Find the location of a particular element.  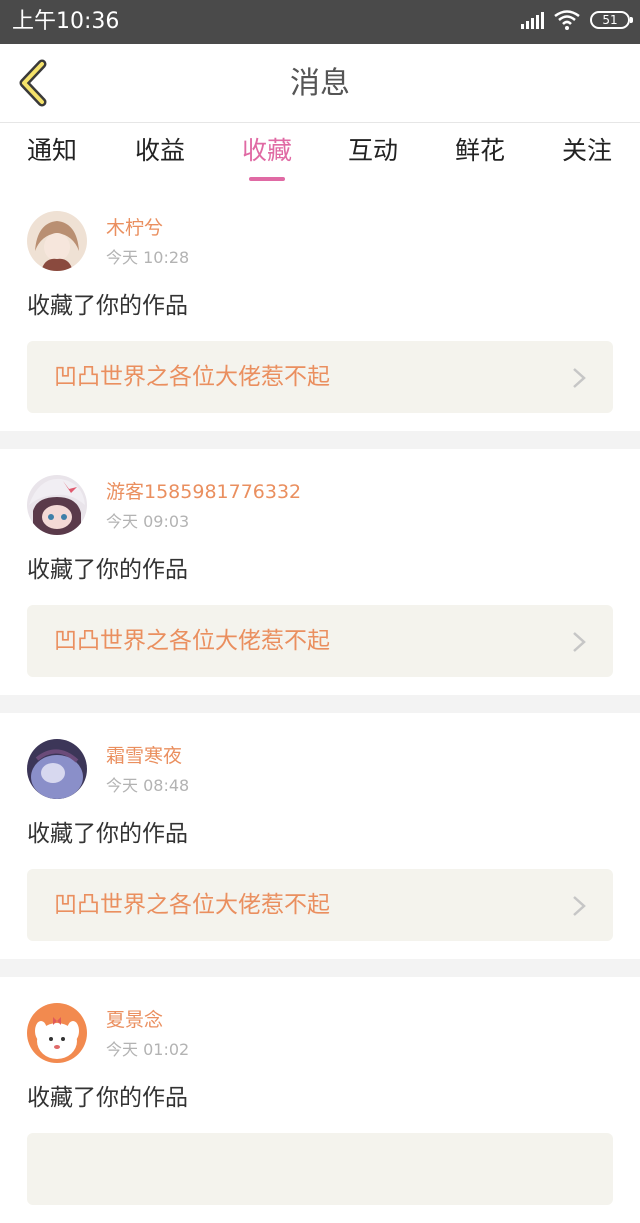

wifi-icon is located at coordinates (567, 20).